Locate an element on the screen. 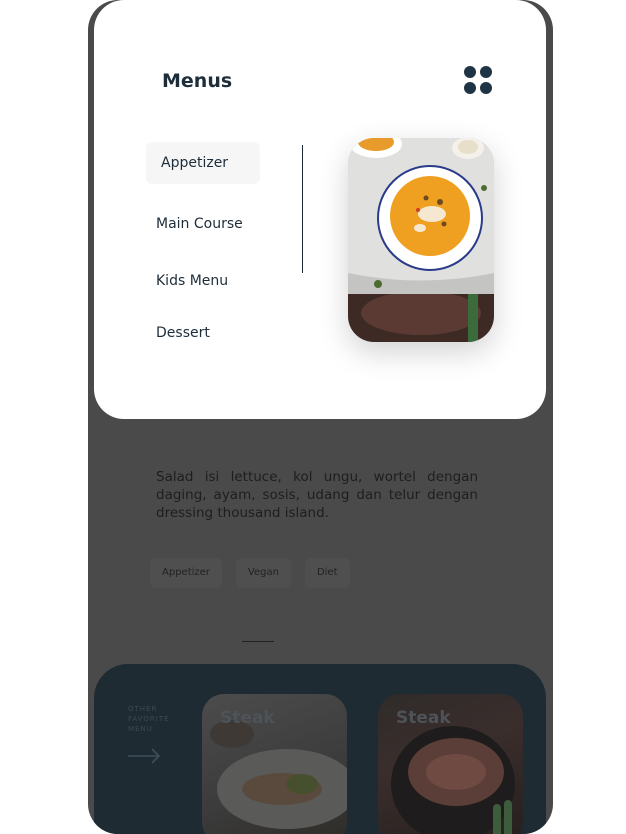  menu-divider is located at coordinates (302, 209).